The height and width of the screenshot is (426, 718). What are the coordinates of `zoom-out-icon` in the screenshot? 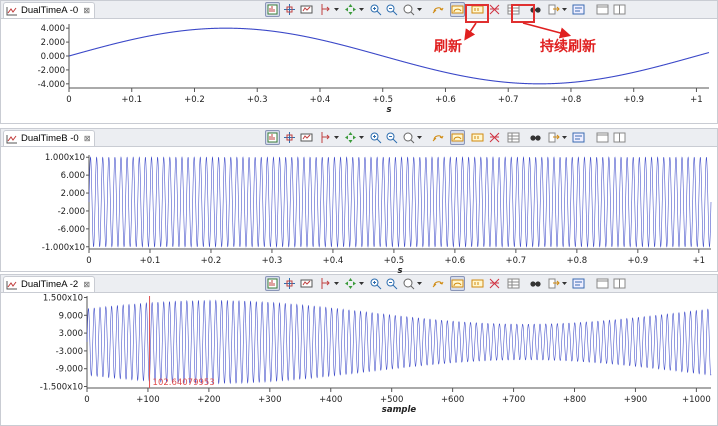 It's located at (392, 284).